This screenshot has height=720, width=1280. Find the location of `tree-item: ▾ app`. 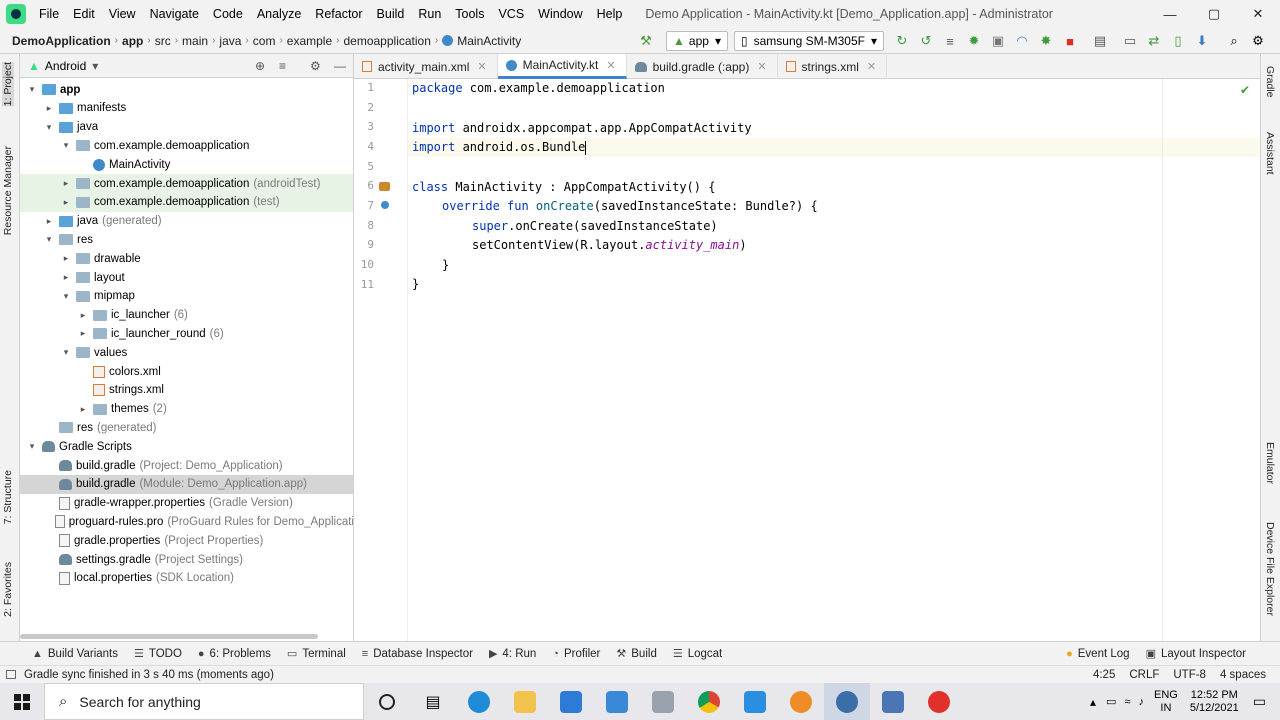

tree-item: ▾ app is located at coordinates (186, 89).